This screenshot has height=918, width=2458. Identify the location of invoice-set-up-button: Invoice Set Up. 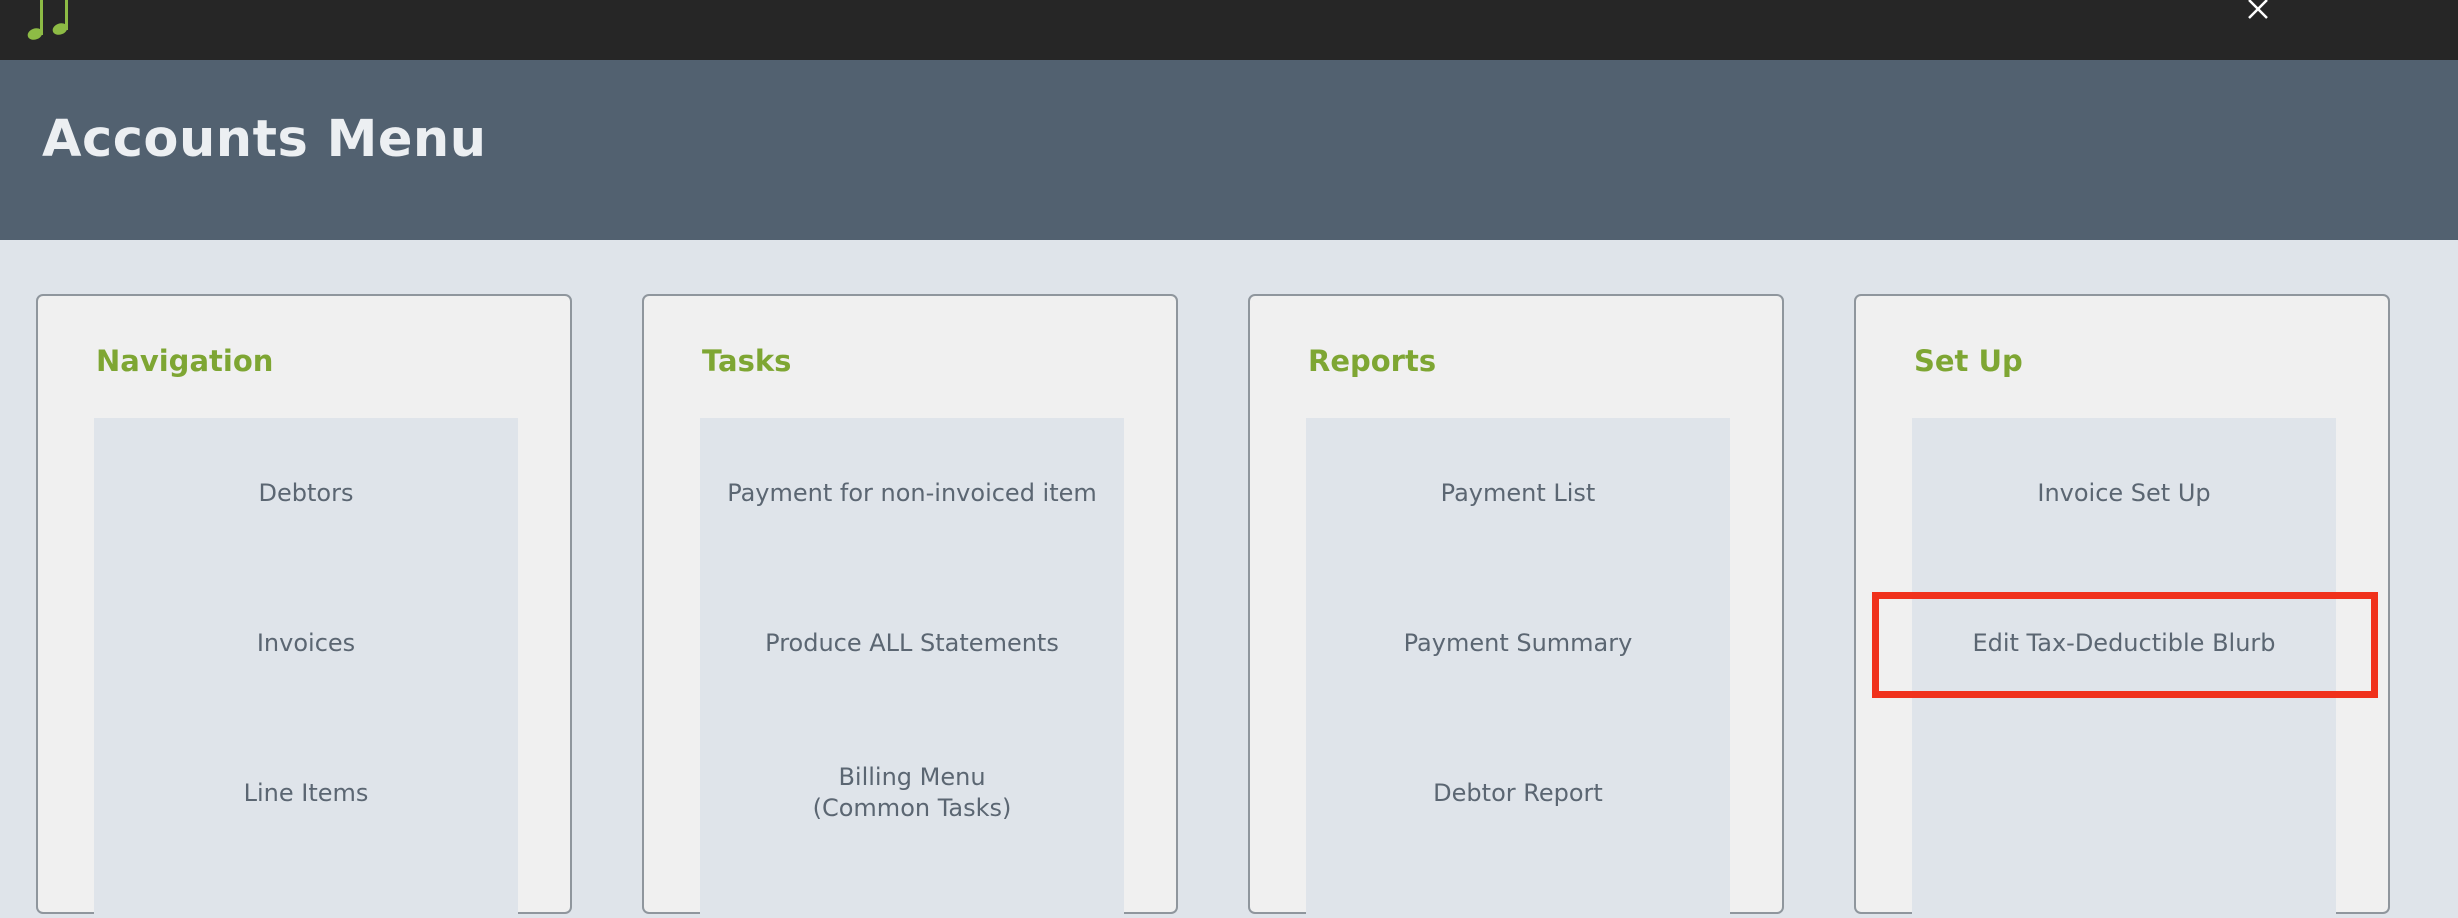
(2124, 493).